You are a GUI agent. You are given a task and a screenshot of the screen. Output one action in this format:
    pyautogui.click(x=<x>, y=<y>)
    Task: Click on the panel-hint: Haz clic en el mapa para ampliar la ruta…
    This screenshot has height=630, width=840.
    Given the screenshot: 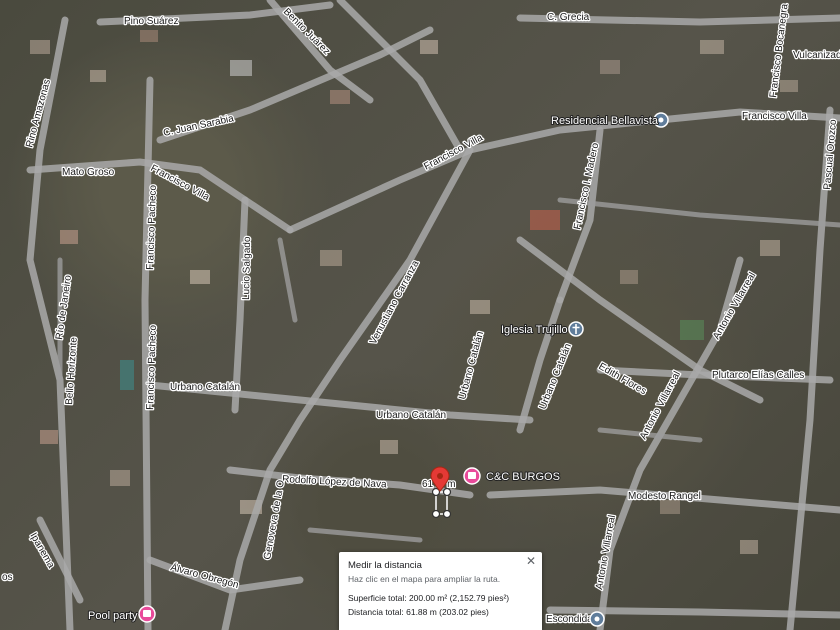 What is the action you would take?
    pyautogui.click(x=424, y=579)
    